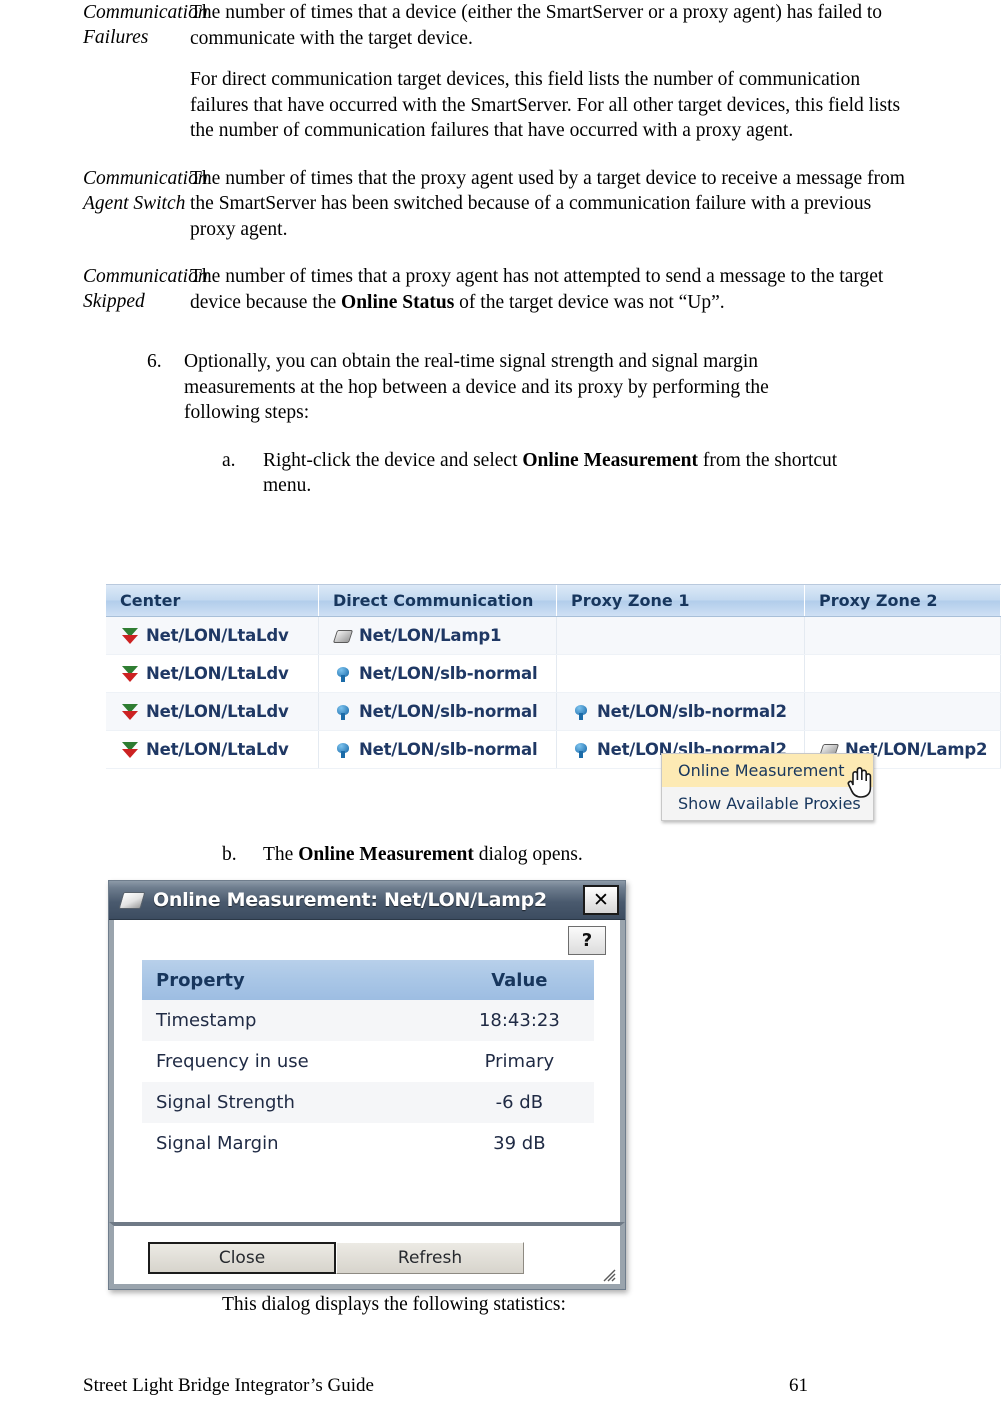 This screenshot has height=1407, width=1001. Describe the element at coordinates (145, 190) in the screenshot. I see `definition-term: Communication Agent Switch` at that location.